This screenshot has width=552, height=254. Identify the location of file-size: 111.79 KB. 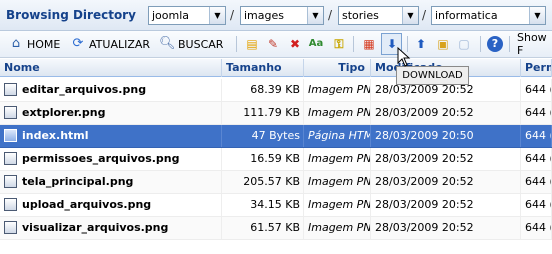
(263, 113).